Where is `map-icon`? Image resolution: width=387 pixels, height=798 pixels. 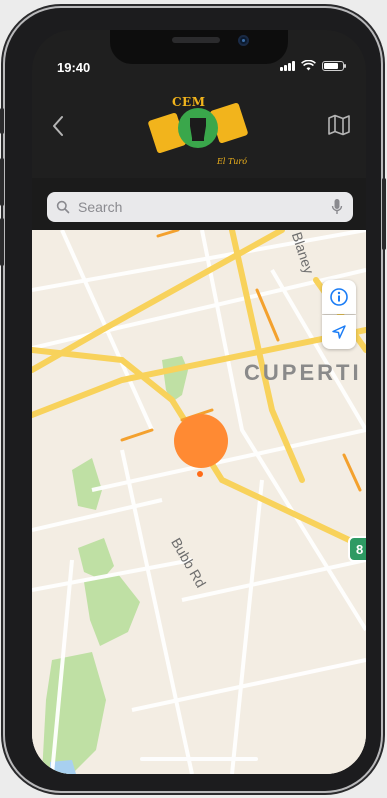 map-icon is located at coordinates (339, 125).